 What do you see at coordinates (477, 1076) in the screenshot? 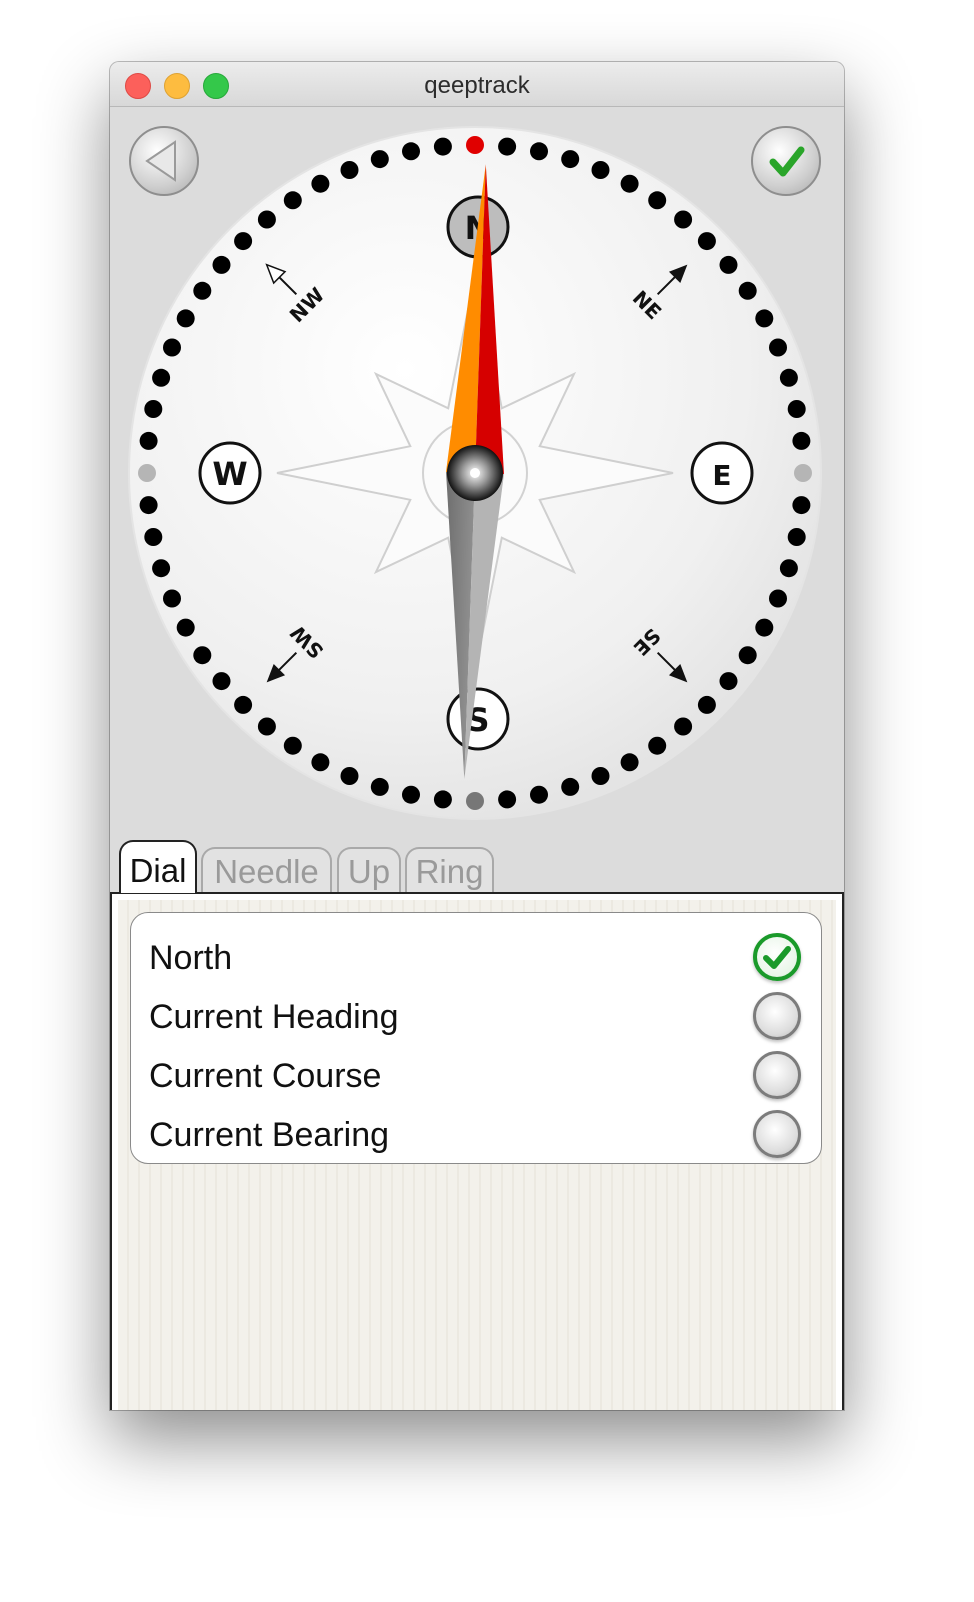
I see `option-current-course: Current Course` at bounding box center [477, 1076].